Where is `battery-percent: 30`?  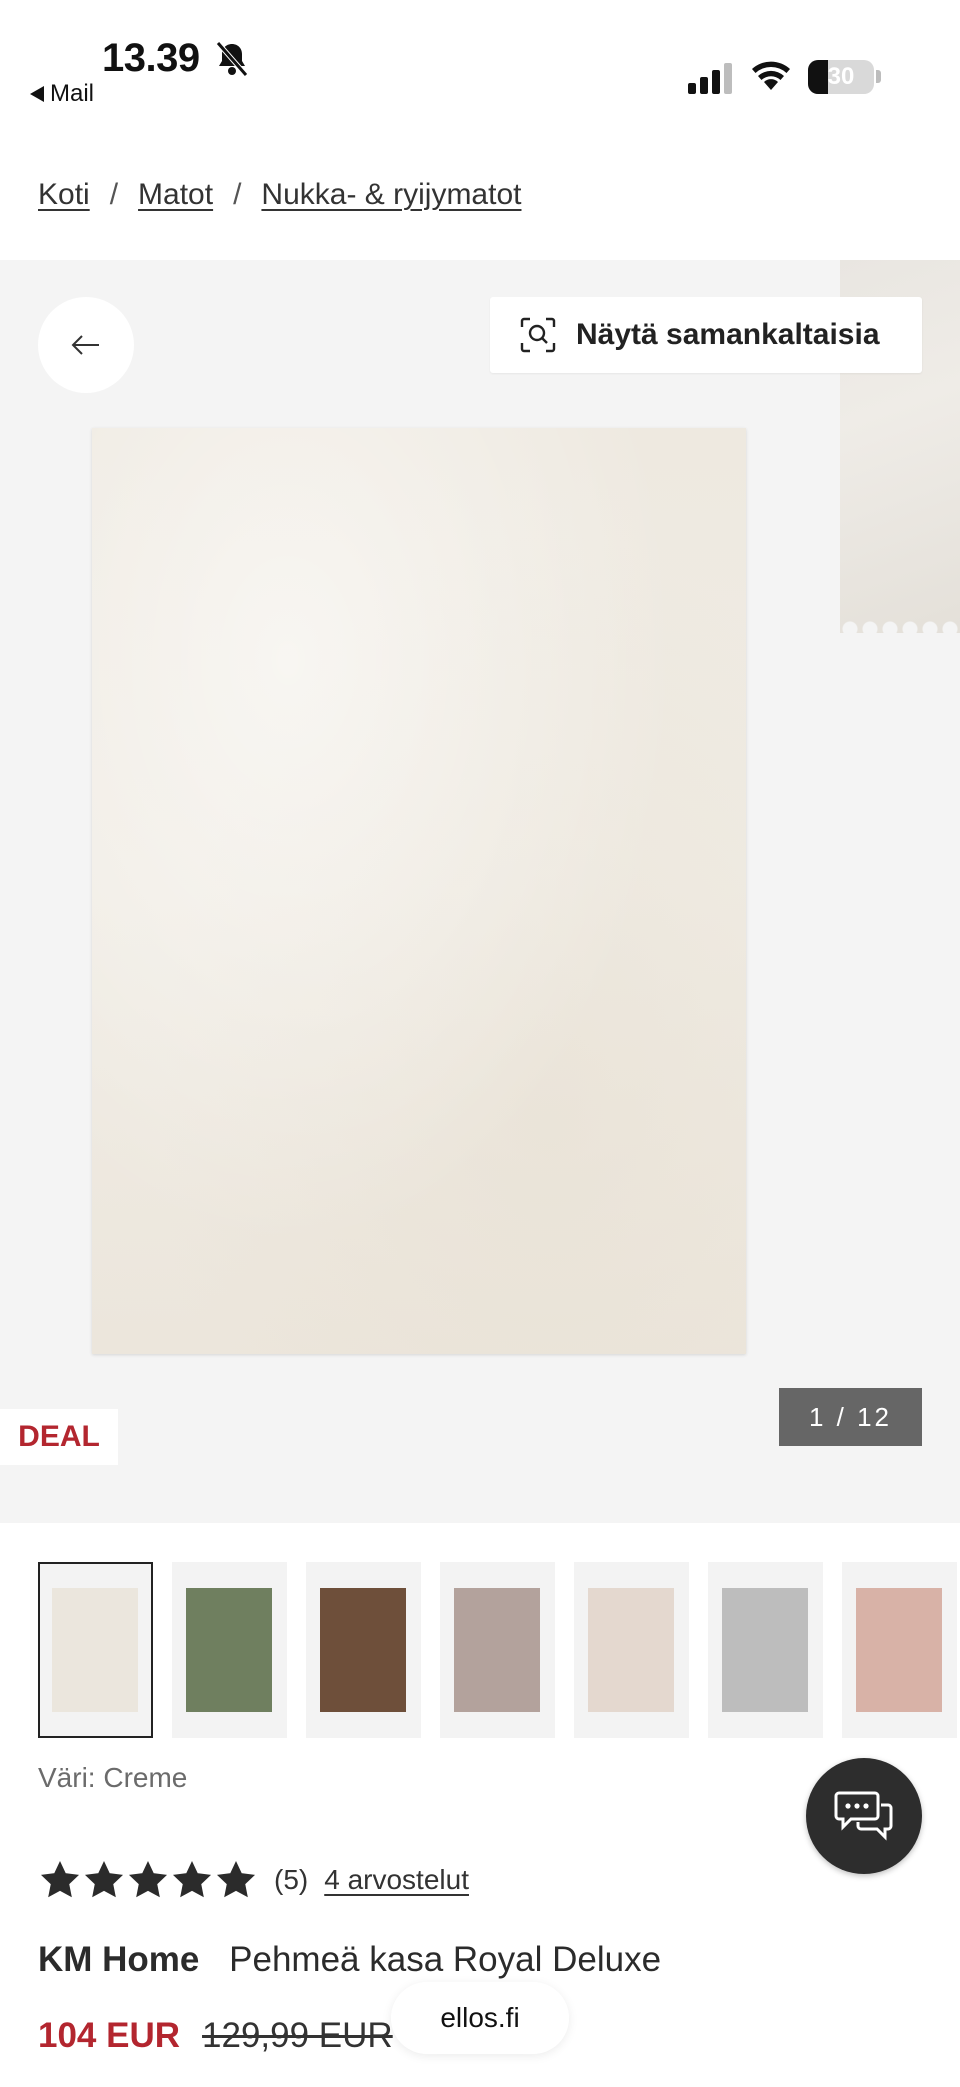
battery-percent: 30 is located at coordinates (841, 76).